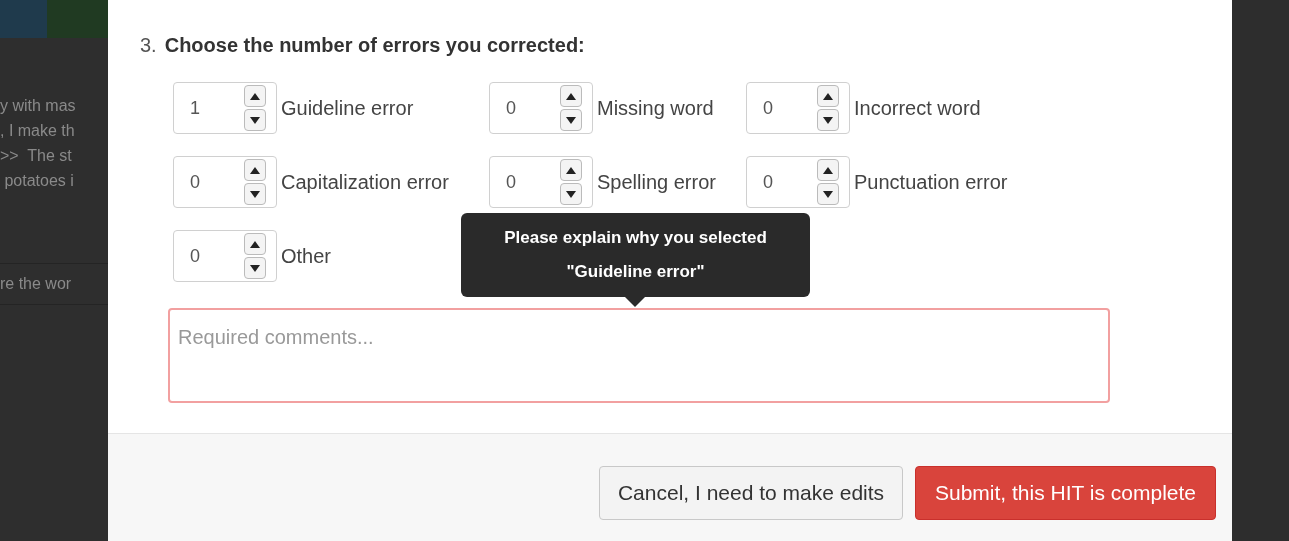 The image size is (1289, 541). Describe the element at coordinates (931, 182) in the screenshot. I see `counter-label: Punctuation error` at that location.